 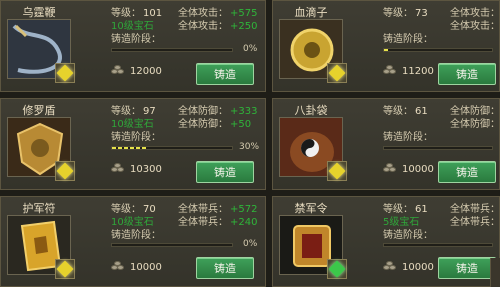 I want to click on stat2-value: +250, so click(x=244, y=26).